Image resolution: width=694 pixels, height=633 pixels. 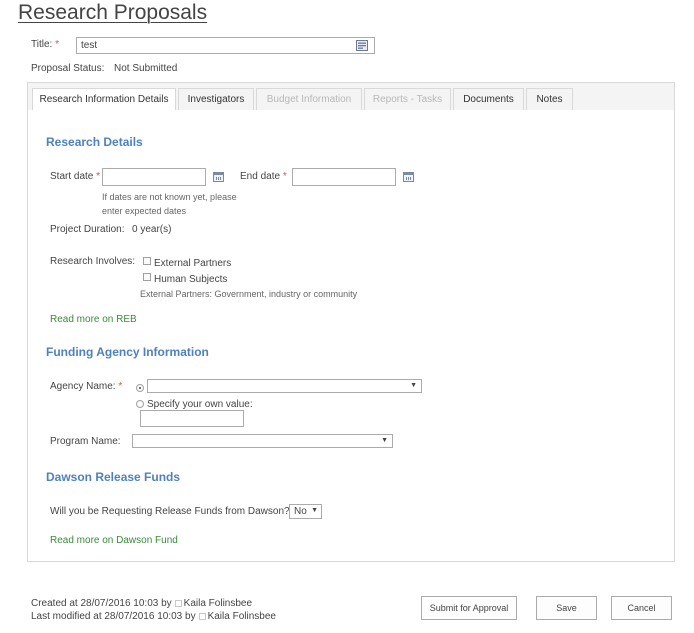 What do you see at coordinates (469, 608) in the screenshot?
I see `submit-for-approval-button: Submit for Approval` at bounding box center [469, 608].